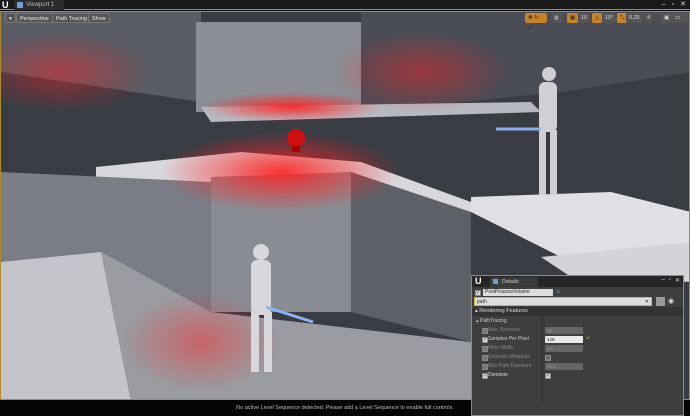 The width and height of the screenshot is (690, 416). What do you see at coordinates (649, 18) in the screenshot?
I see `camera-speed-button: 4` at bounding box center [649, 18].